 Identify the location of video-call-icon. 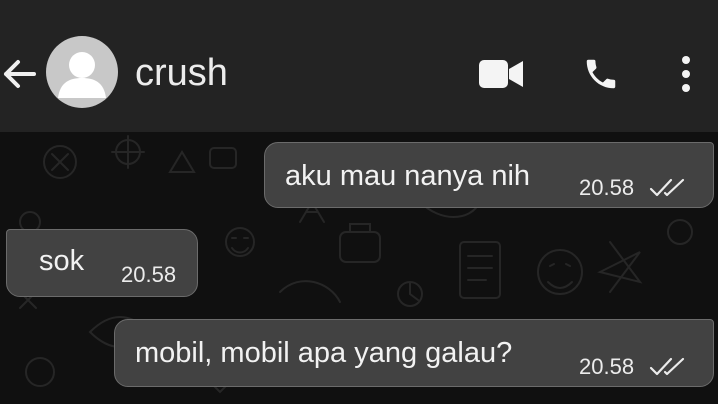
(501, 74).